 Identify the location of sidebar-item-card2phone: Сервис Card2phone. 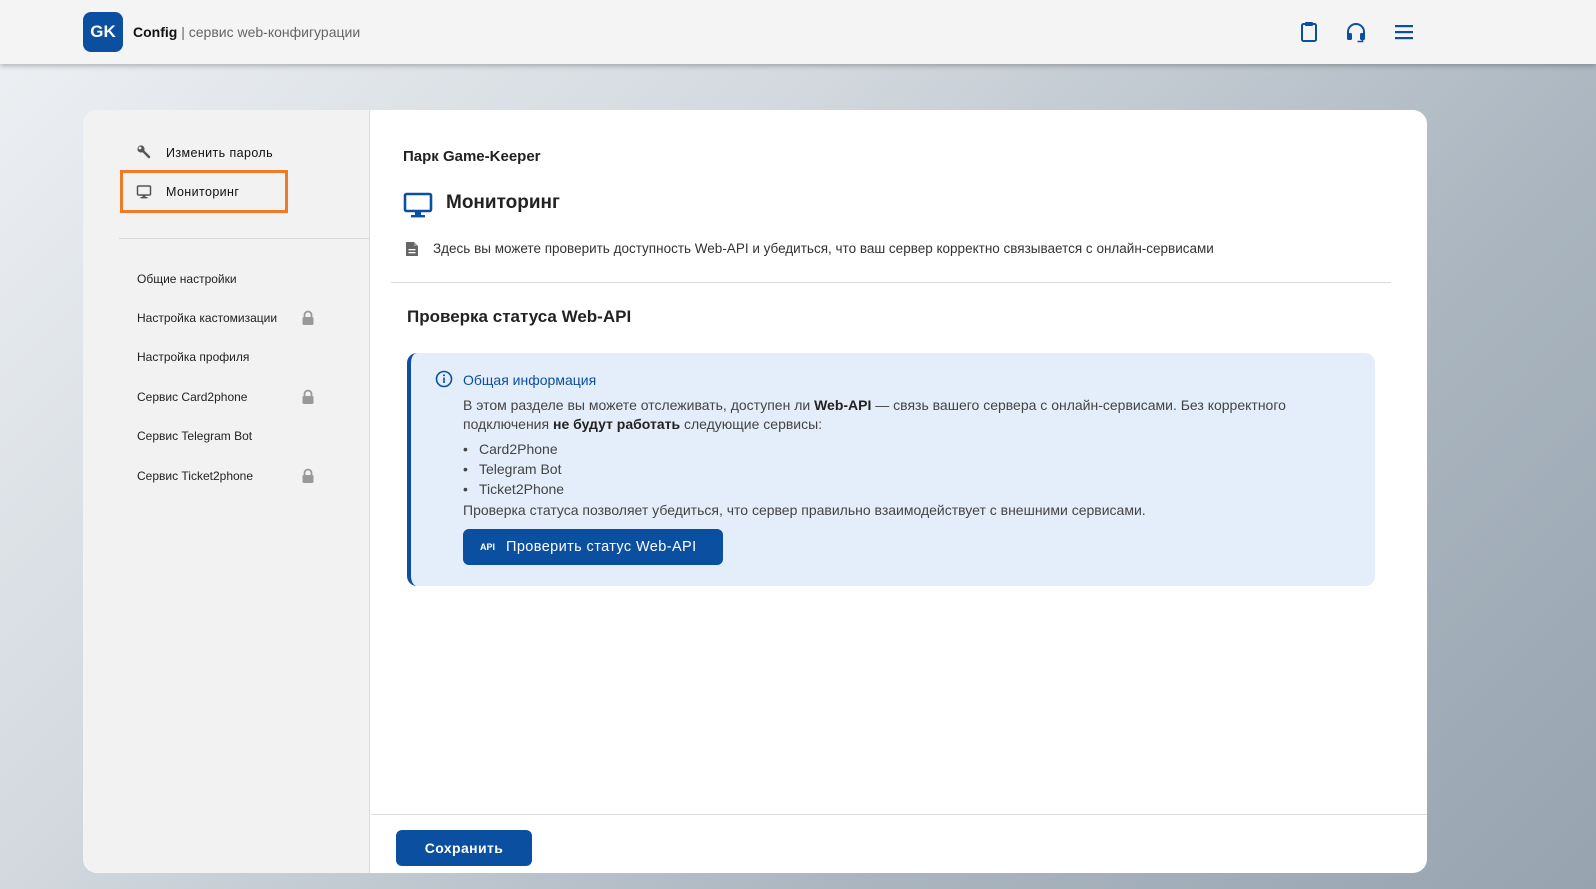
(192, 397).